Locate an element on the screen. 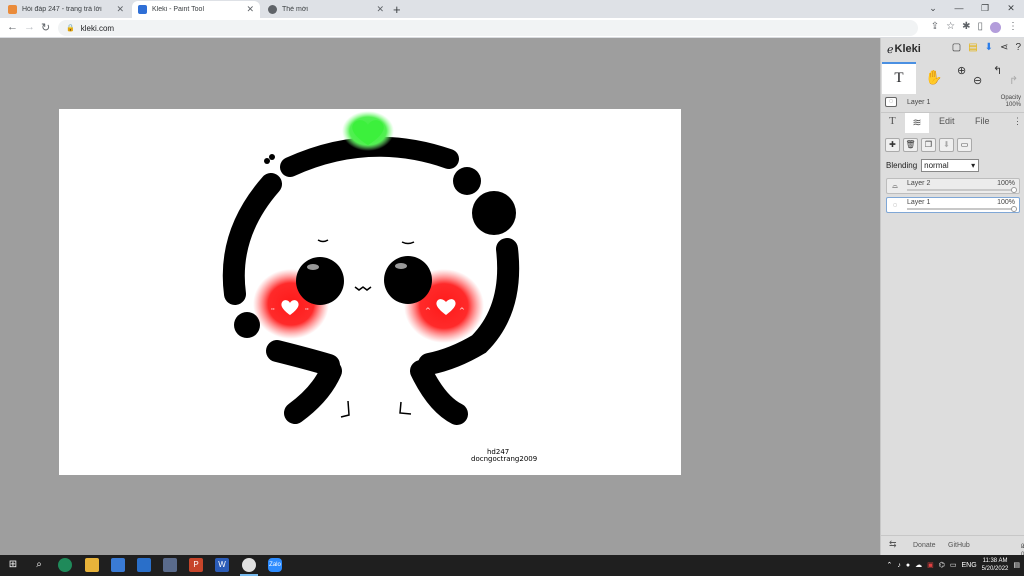 This screenshot has width=1024, height=576. layer-thumbnail-icon: ⌓ is located at coordinates (895, 186).